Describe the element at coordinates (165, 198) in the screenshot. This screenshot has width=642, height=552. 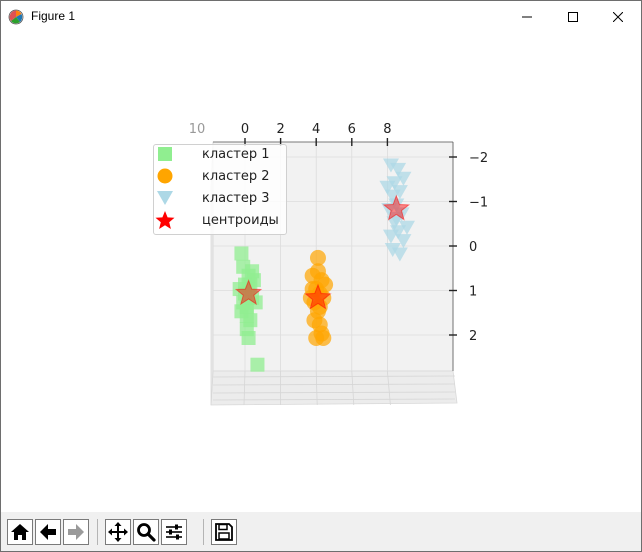
I see `triangle-down-marker-icon` at that location.